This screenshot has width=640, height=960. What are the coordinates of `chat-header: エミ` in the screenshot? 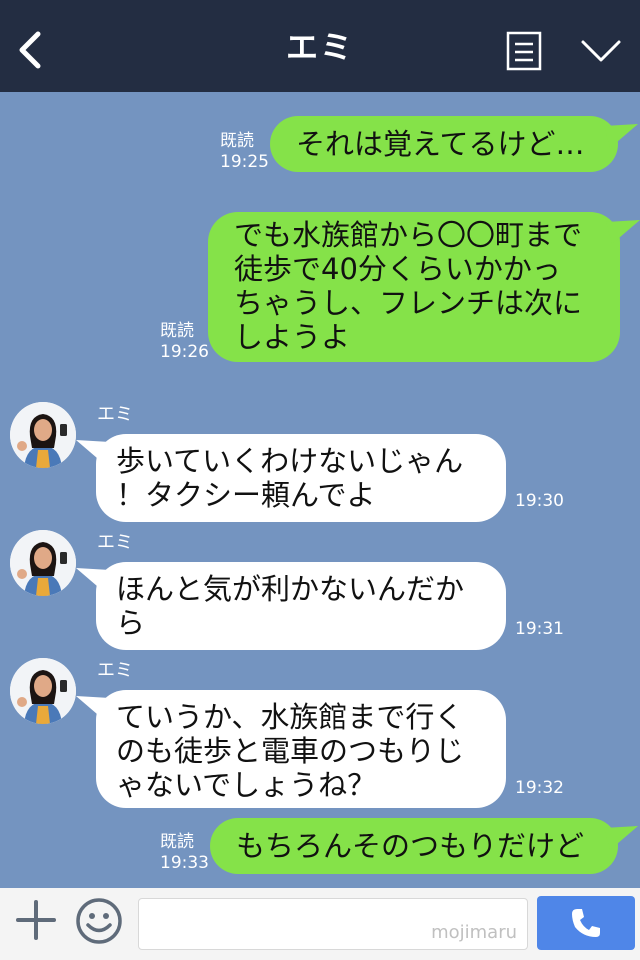 It's located at (320, 46).